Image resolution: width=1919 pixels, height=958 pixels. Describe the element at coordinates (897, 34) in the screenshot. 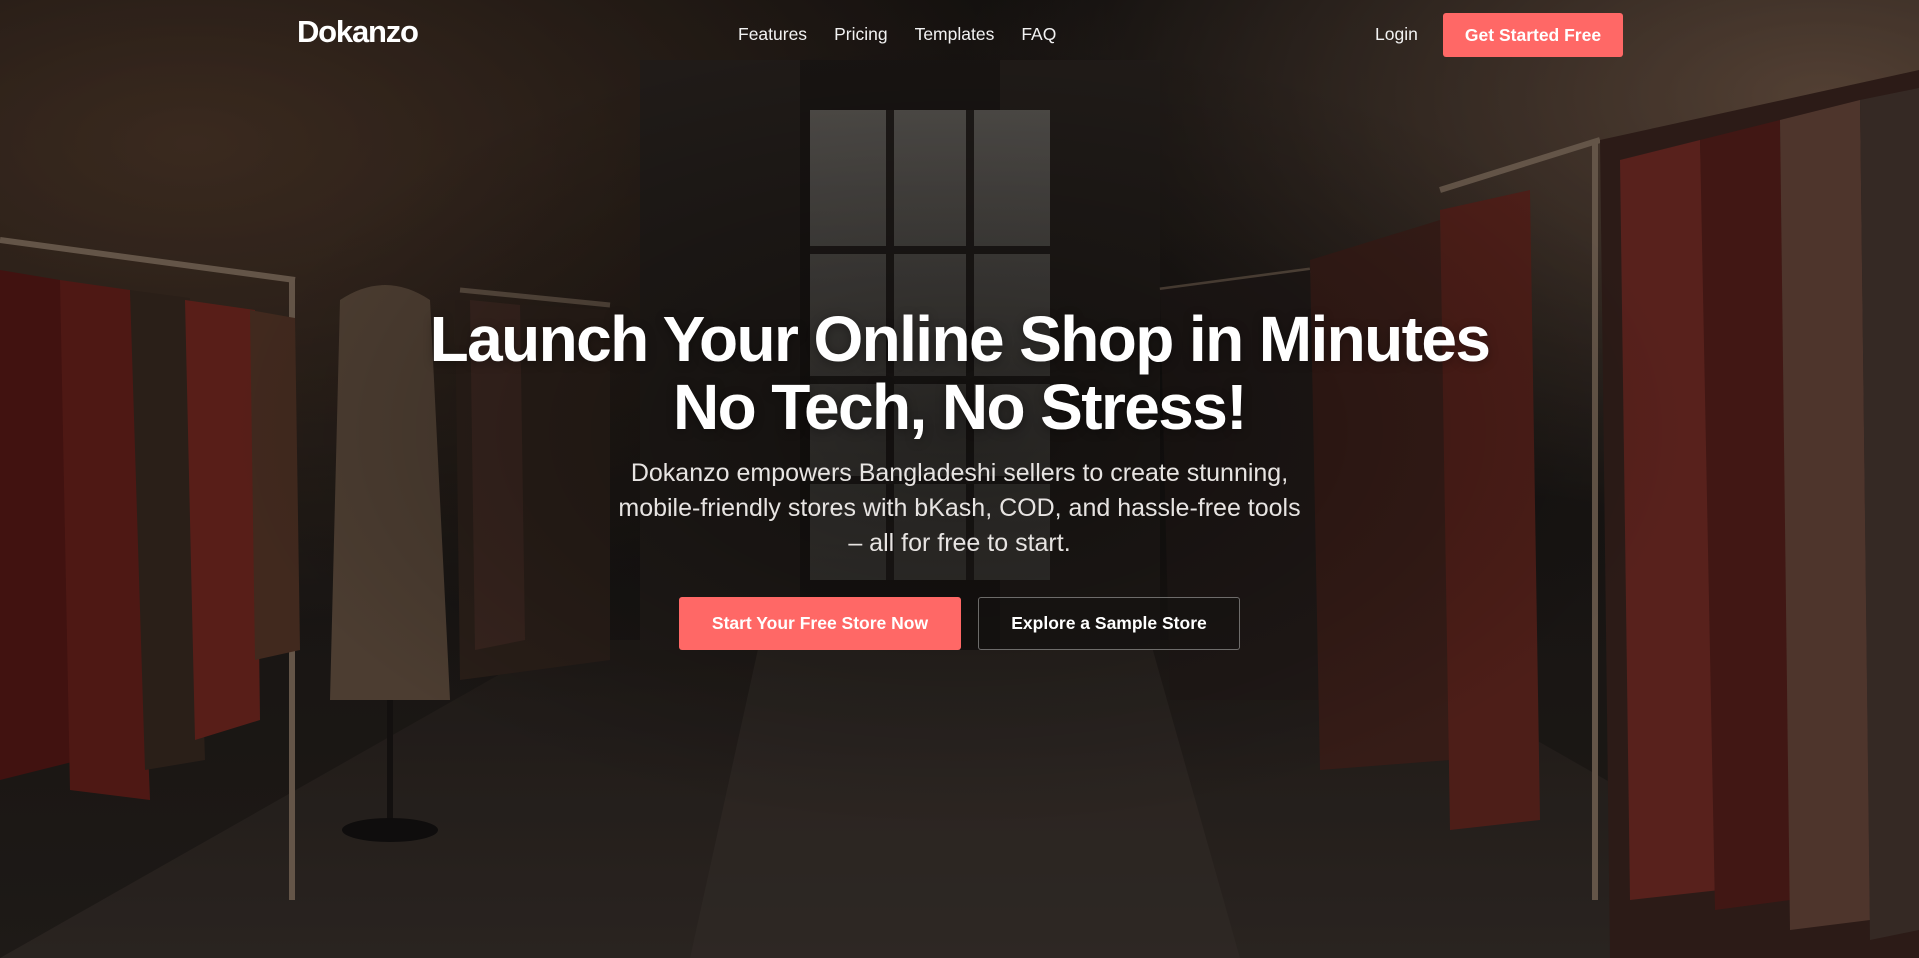

I see `nav-links: Features Pricing Templates FAQ` at that location.